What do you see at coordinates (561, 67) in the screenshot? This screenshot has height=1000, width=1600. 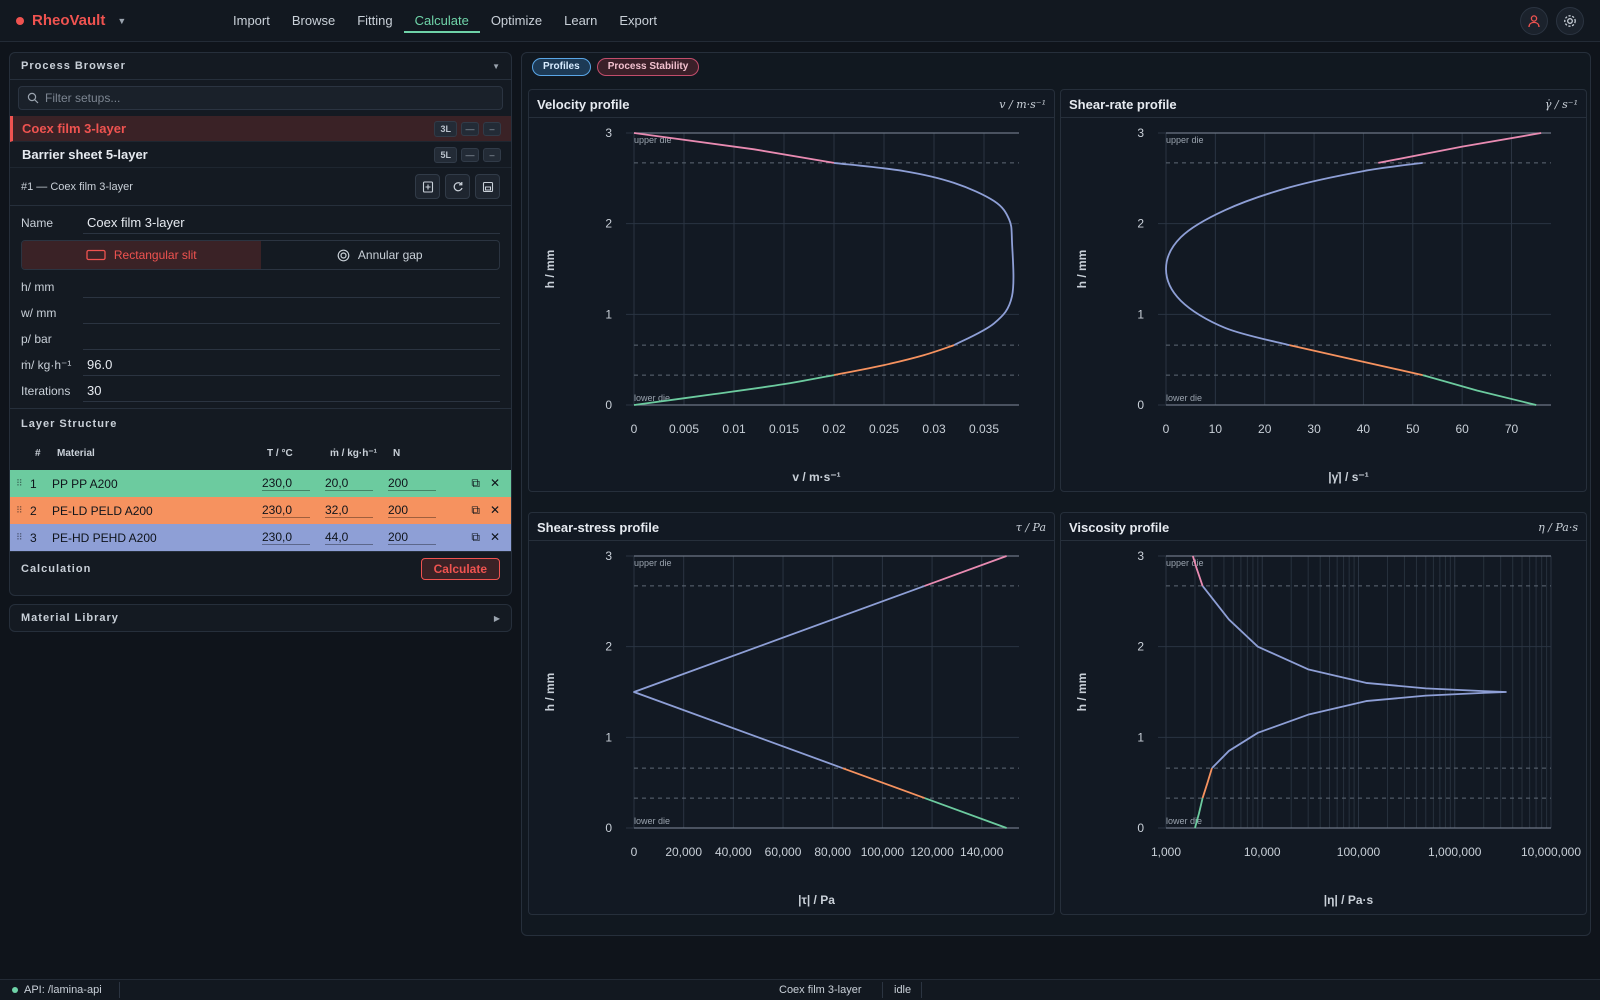 I see `tab-profiles: Profiles` at bounding box center [561, 67].